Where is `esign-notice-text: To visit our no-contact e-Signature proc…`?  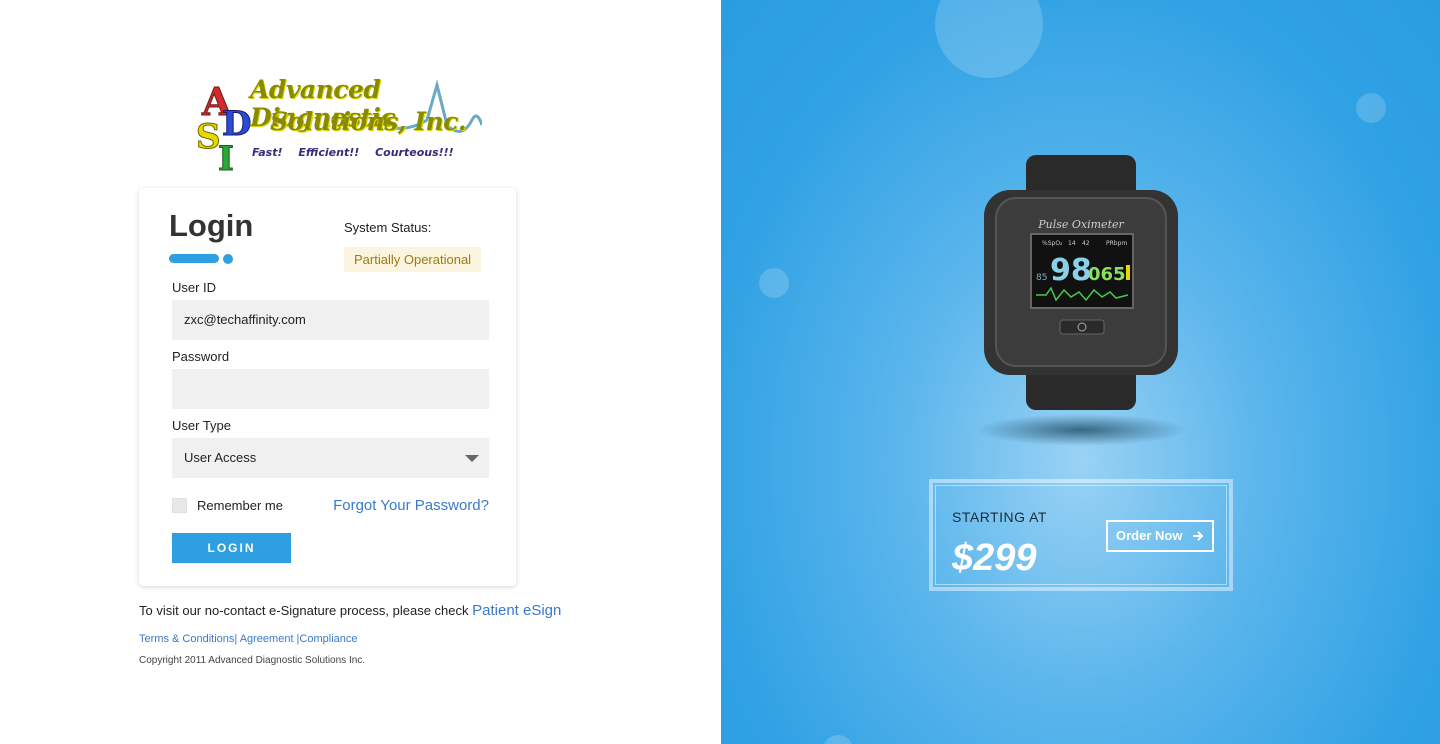 esign-notice-text: To visit our no-contact e-Signature proc… is located at coordinates (304, 610).